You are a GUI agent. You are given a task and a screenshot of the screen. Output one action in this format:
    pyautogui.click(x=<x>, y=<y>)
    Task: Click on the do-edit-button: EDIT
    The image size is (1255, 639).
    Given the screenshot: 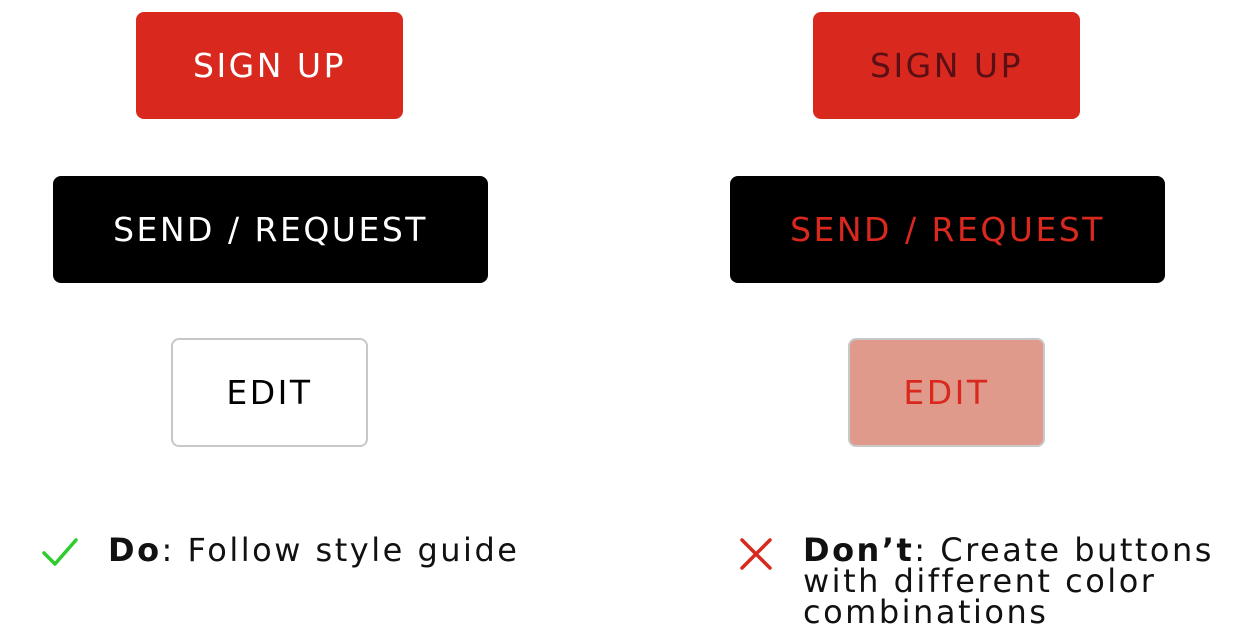 What is the action you would take?
    pyautogui.click(x=269, y=392)
    